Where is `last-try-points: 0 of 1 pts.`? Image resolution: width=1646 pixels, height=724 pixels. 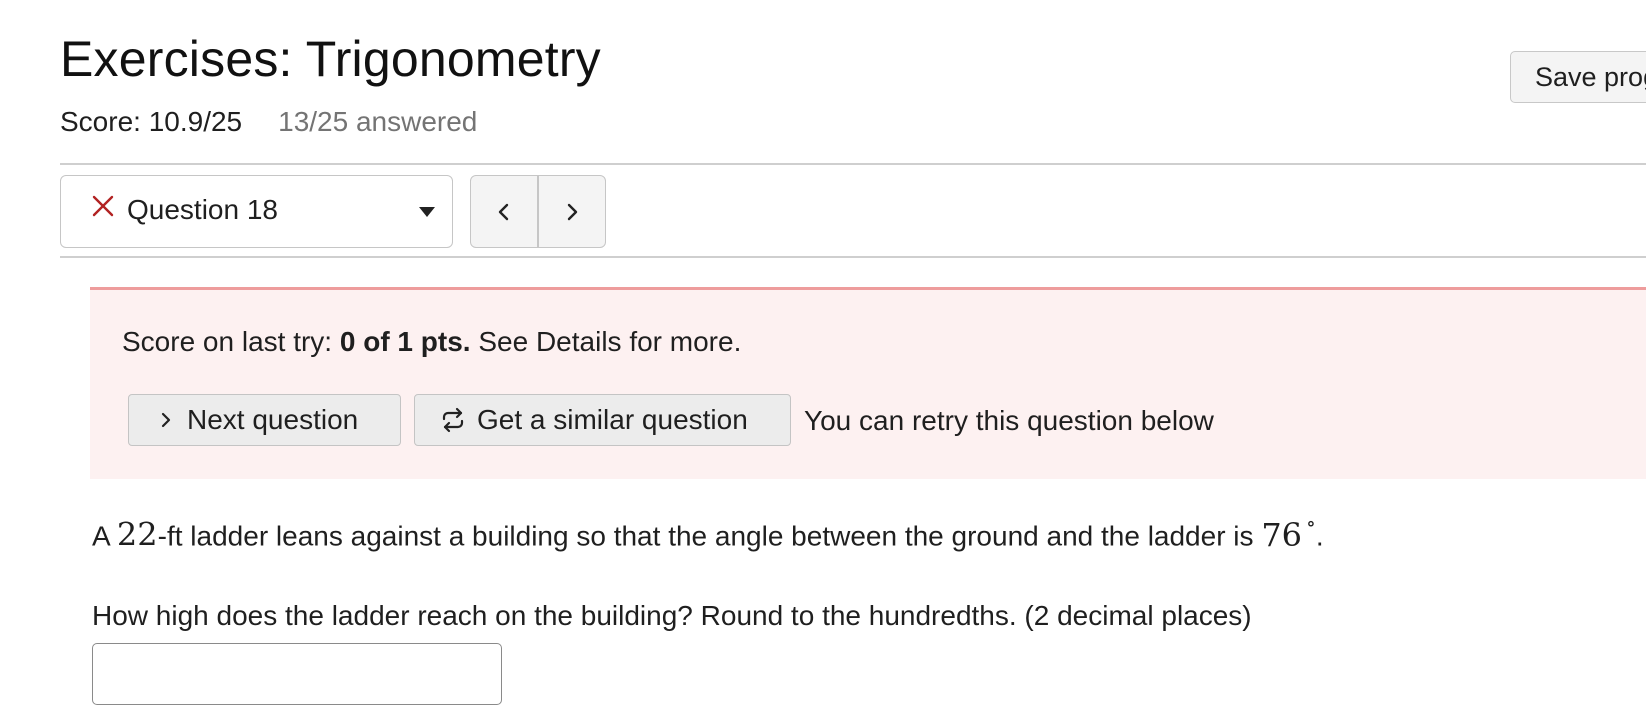
last-try-points: 0 of 1 pts. is located at coordinates (405, 341).